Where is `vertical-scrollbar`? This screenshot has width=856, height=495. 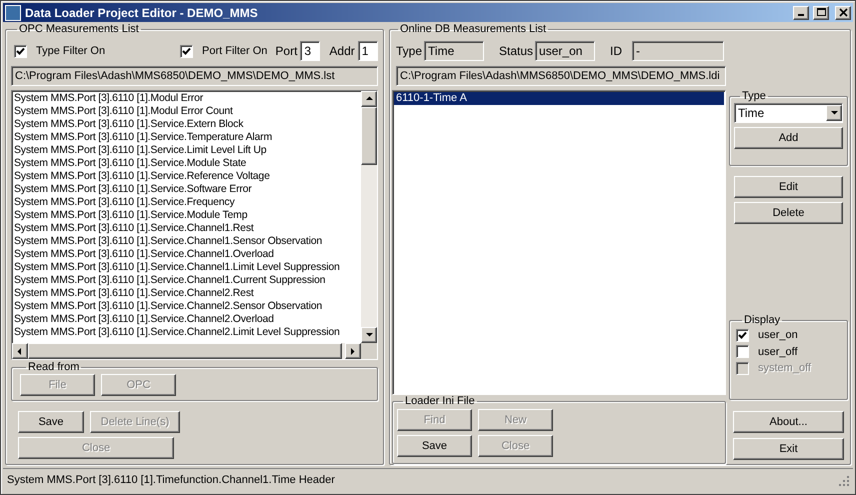 vertical-scrollbar is located at coordinates (369, 217).